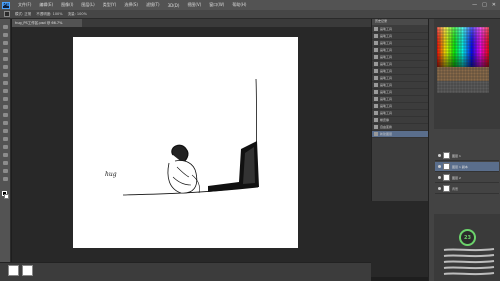  What do you see at coordinates (494, 5) in the screenshot?
I see `close-button: ✕` at bounding box center [494, 5].